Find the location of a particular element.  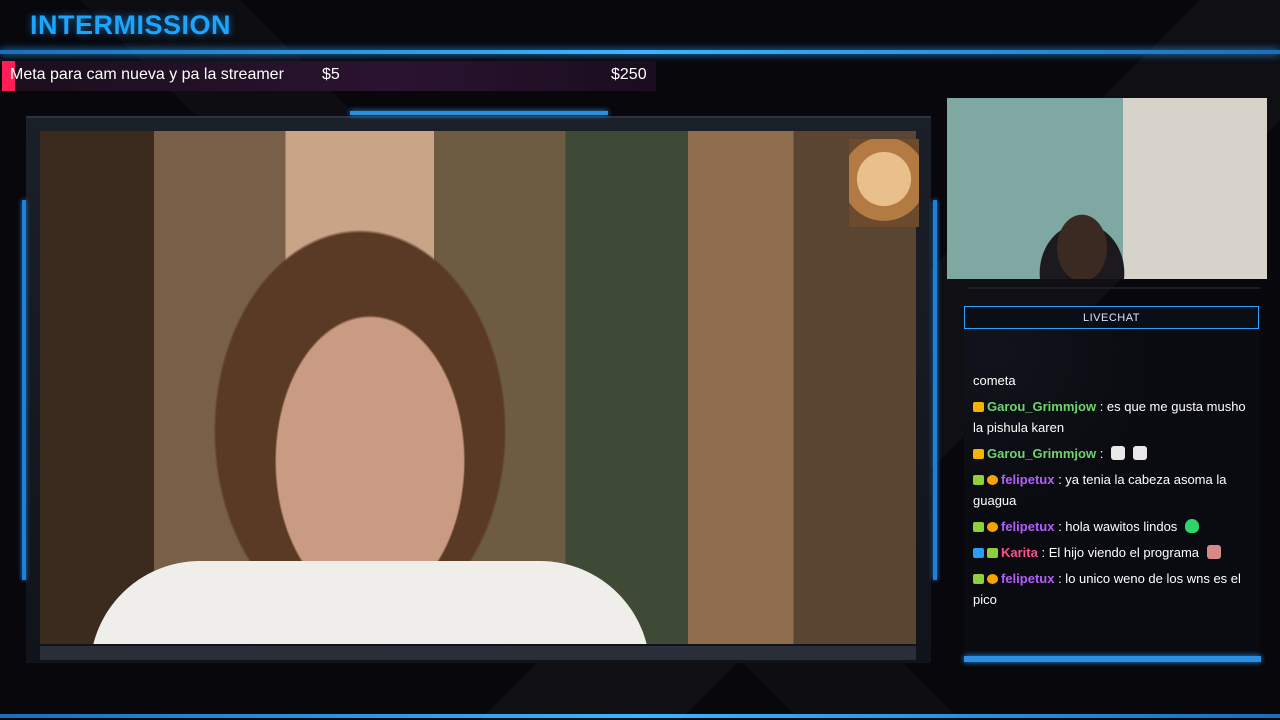

goal-target-amount: $250 is located at coordinates (629, 74).